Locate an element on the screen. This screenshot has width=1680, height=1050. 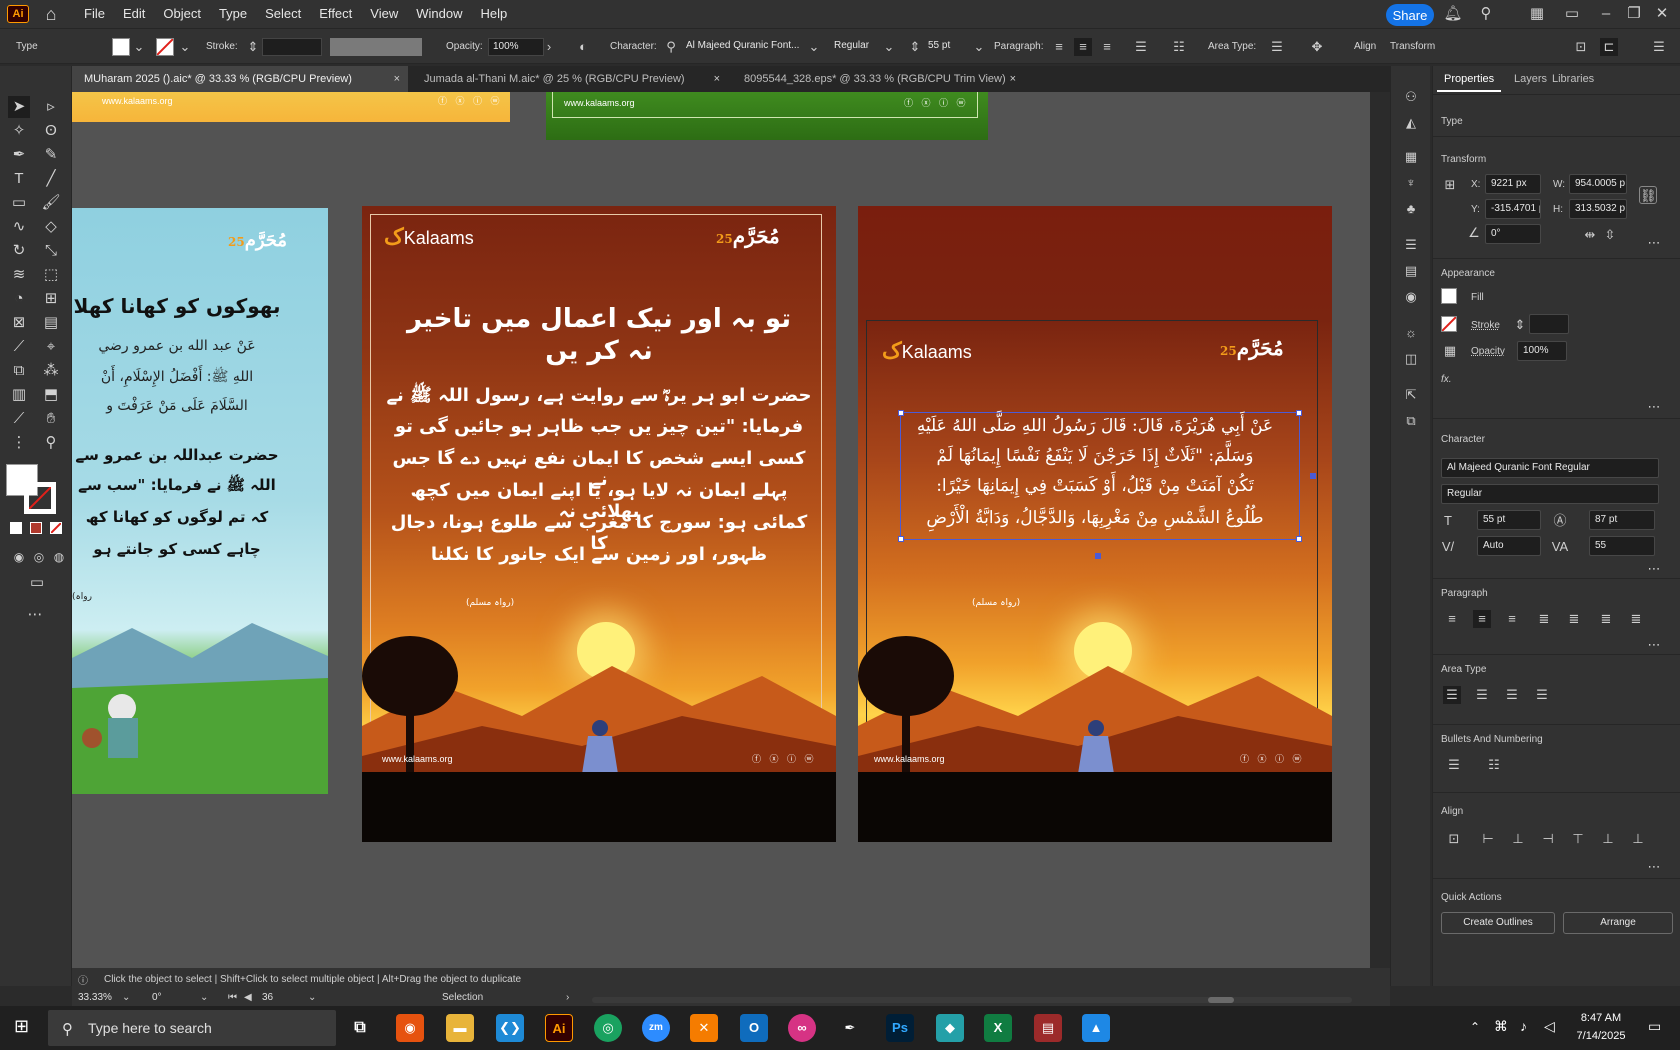
artboard-top-left: www.kalaams.org ⓕ ⓧ ⓘ ⓦ is located at coordinates (291, 107).